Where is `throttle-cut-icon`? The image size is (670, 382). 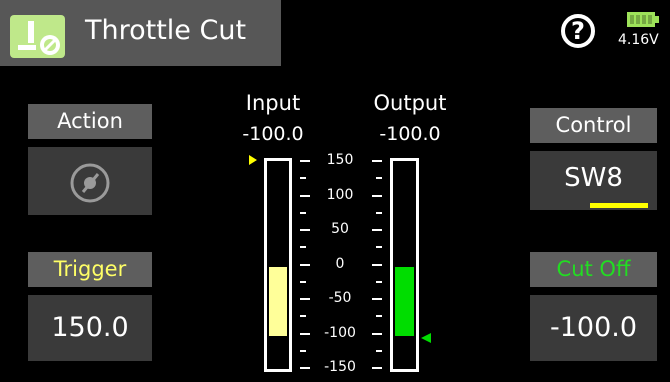 throttle-cut-icon is located at coordinates (37, 36).